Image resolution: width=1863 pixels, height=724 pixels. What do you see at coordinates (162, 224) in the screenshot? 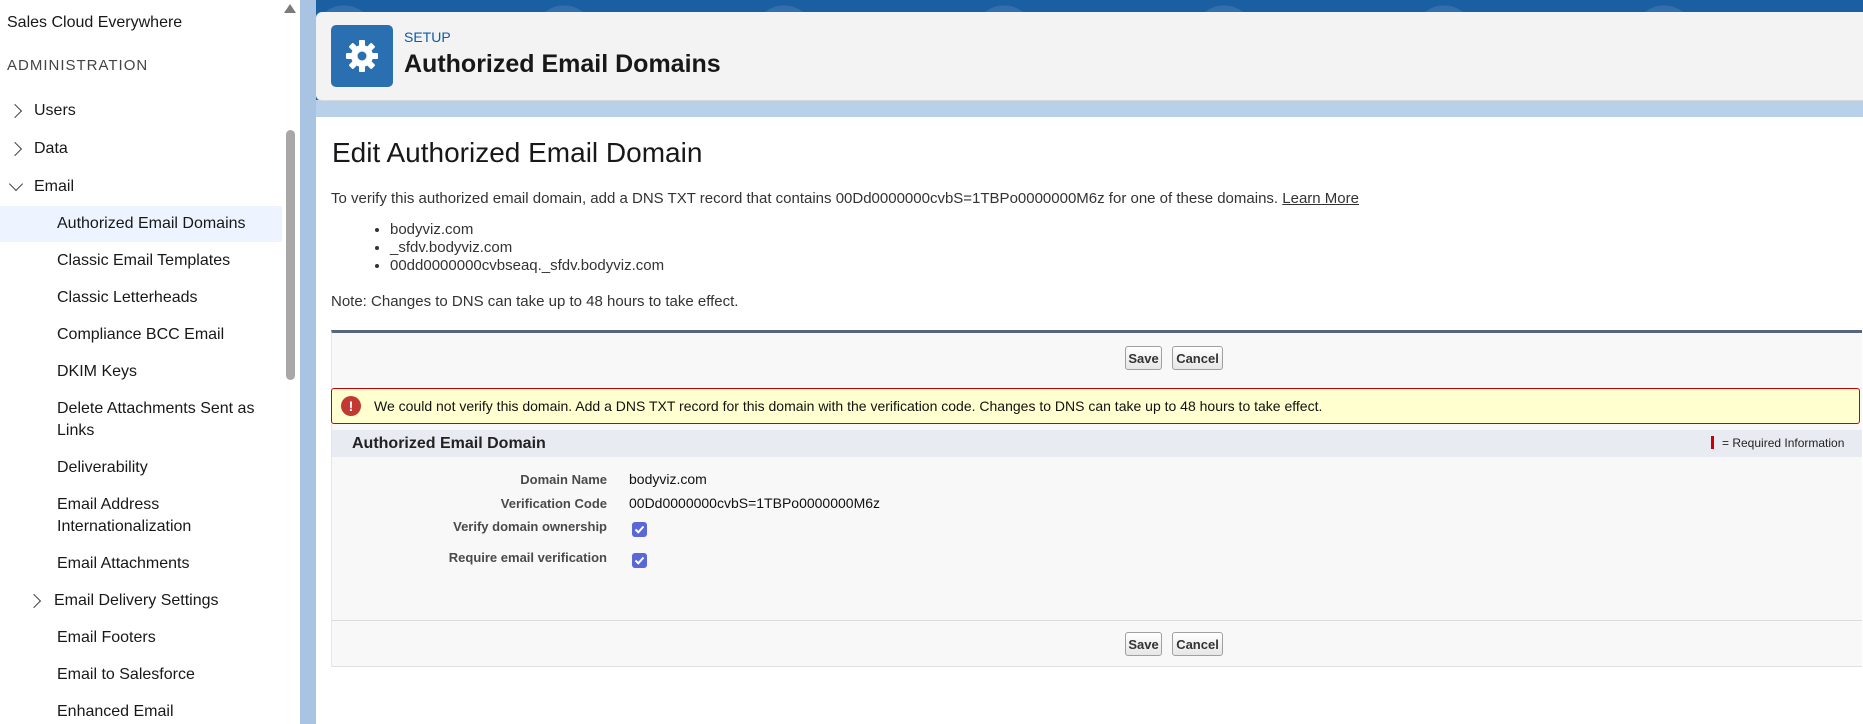
I see `sidebar-item-authorized-email-domains: Authorized Email Domains` at bounding box center [162, 224].